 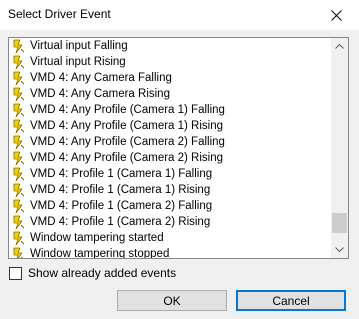 I want to click on event-list-item: VMD 4: Profile 1 (Camera 2) Falling, so click(x=171, y=206).